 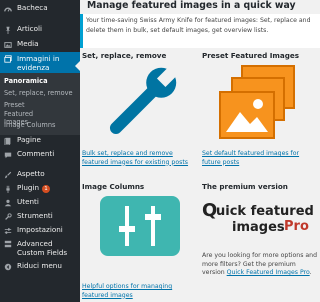 What do you see at coordinates (38, 93) in the screenshot?
I see `submenu-item-set-replace-remove: Set, replace, remove` at bounding box center [38, 93].